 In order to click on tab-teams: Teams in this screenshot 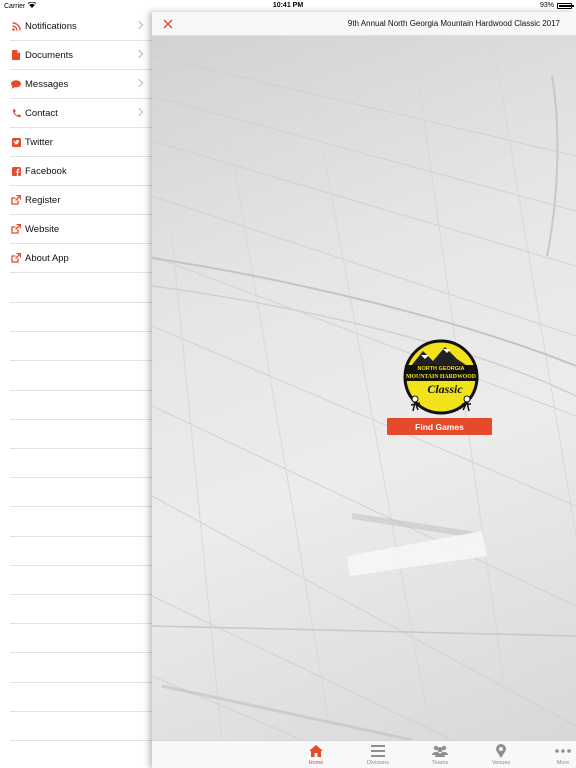, I will do `click(440, 755)`.